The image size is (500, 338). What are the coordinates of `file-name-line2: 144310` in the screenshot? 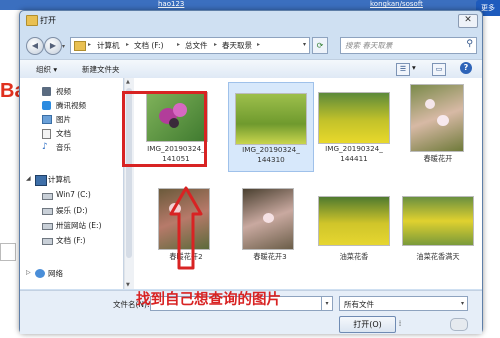 It's located at (271, 159).